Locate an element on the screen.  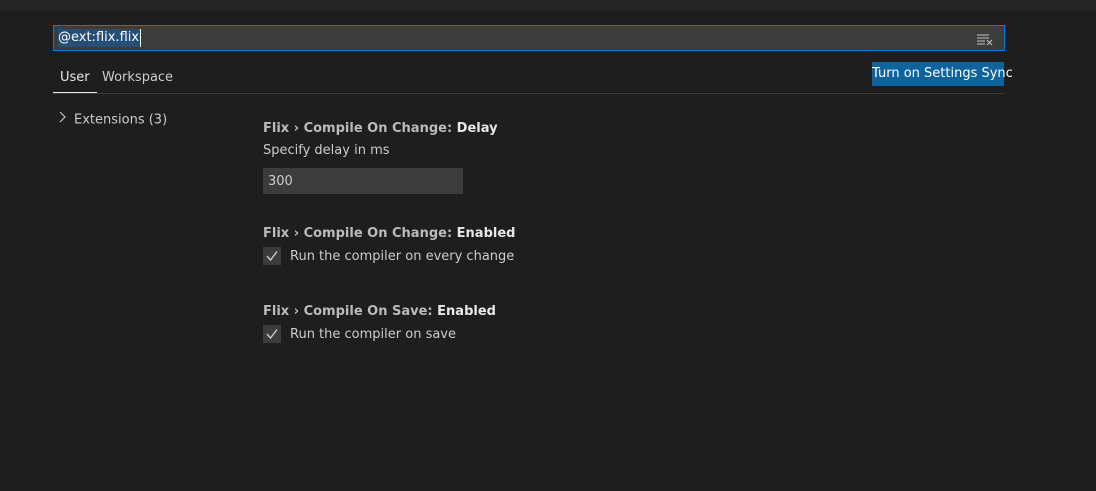
toc-item-label: Extensions (3) is located at coordinates (121, 120).